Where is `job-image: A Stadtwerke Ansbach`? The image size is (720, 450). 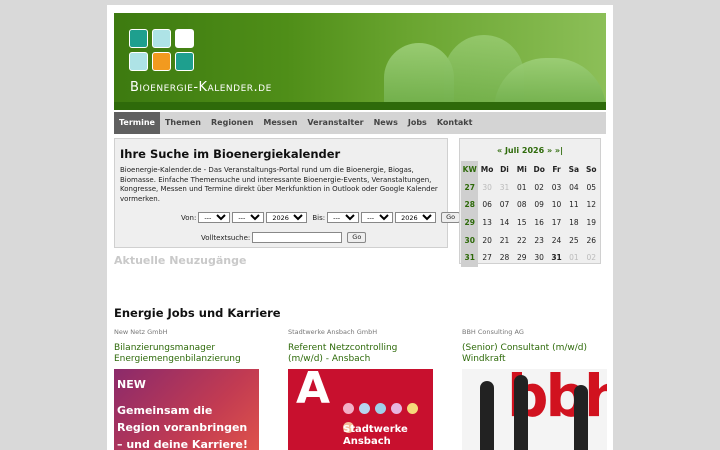
job-image: A Stadtwerke Ansbach is located at coordinates (360, 409).